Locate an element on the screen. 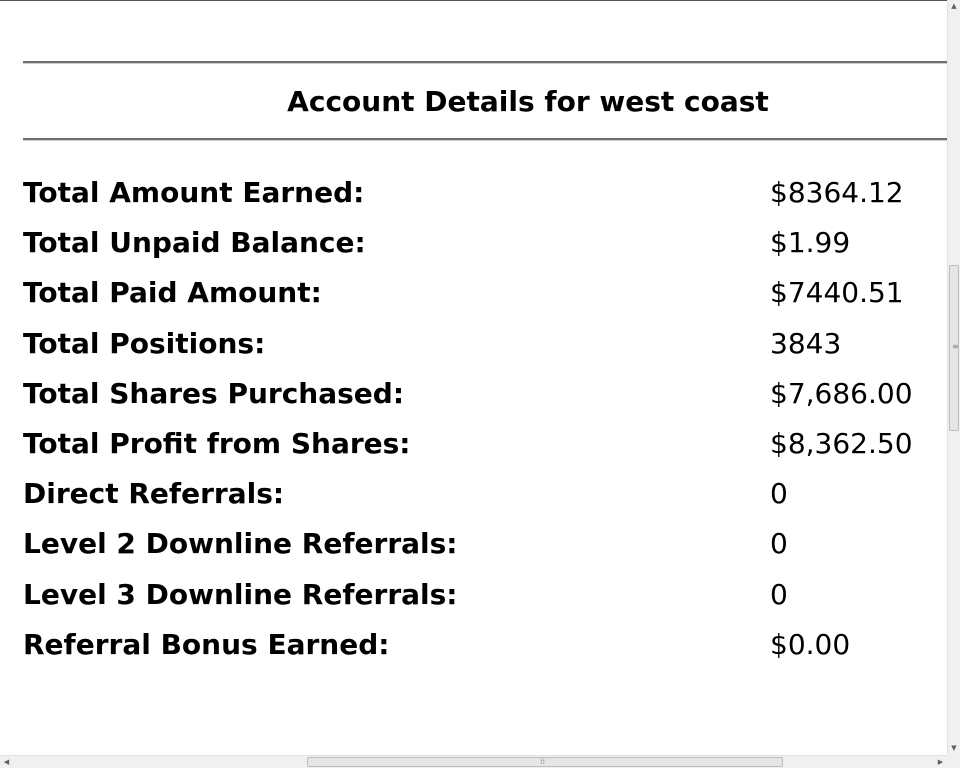  detail-row-referral-bonus-earned: Referral Bonus Earned: $0.00 is located at coordinates (483, 650).